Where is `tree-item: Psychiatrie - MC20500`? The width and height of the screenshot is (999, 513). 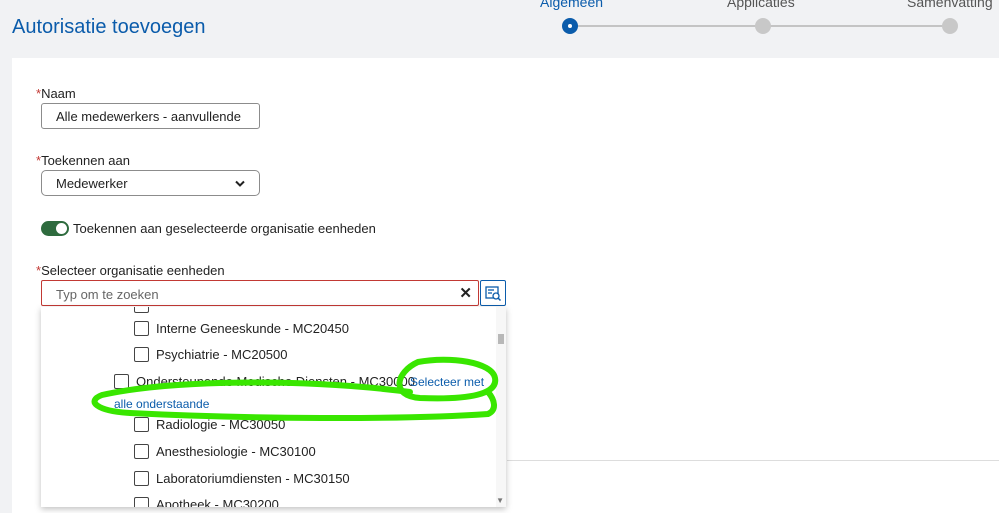 tree-item: Psychiatrie - MC20500 is located at coordinates (211, 354).